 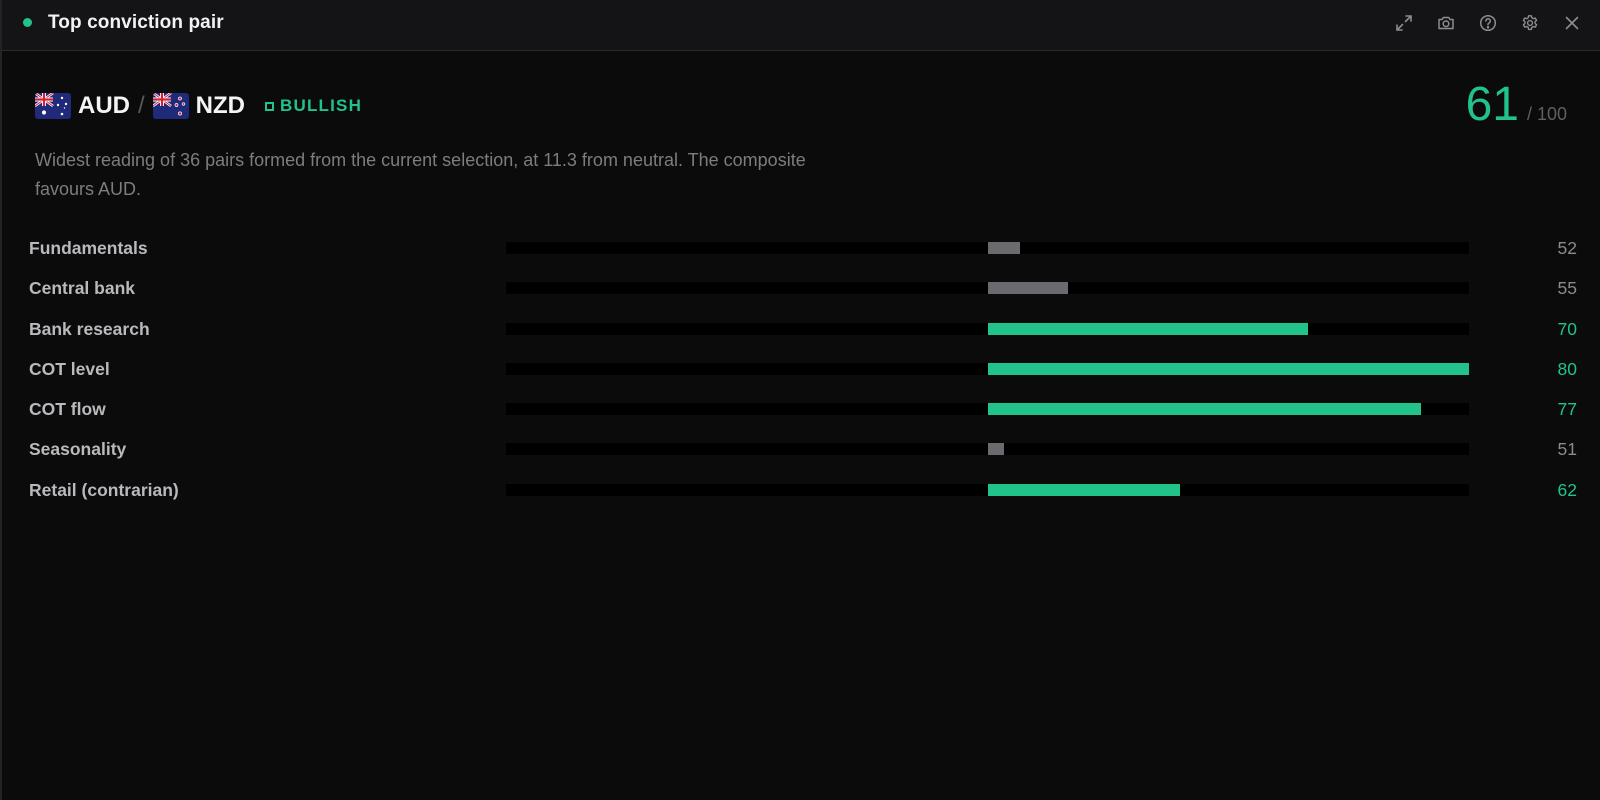 What do you see at coordinates (89, 328) in the screenshot?
I see `factor-label: Bank research` at bounding box center [89, 328].